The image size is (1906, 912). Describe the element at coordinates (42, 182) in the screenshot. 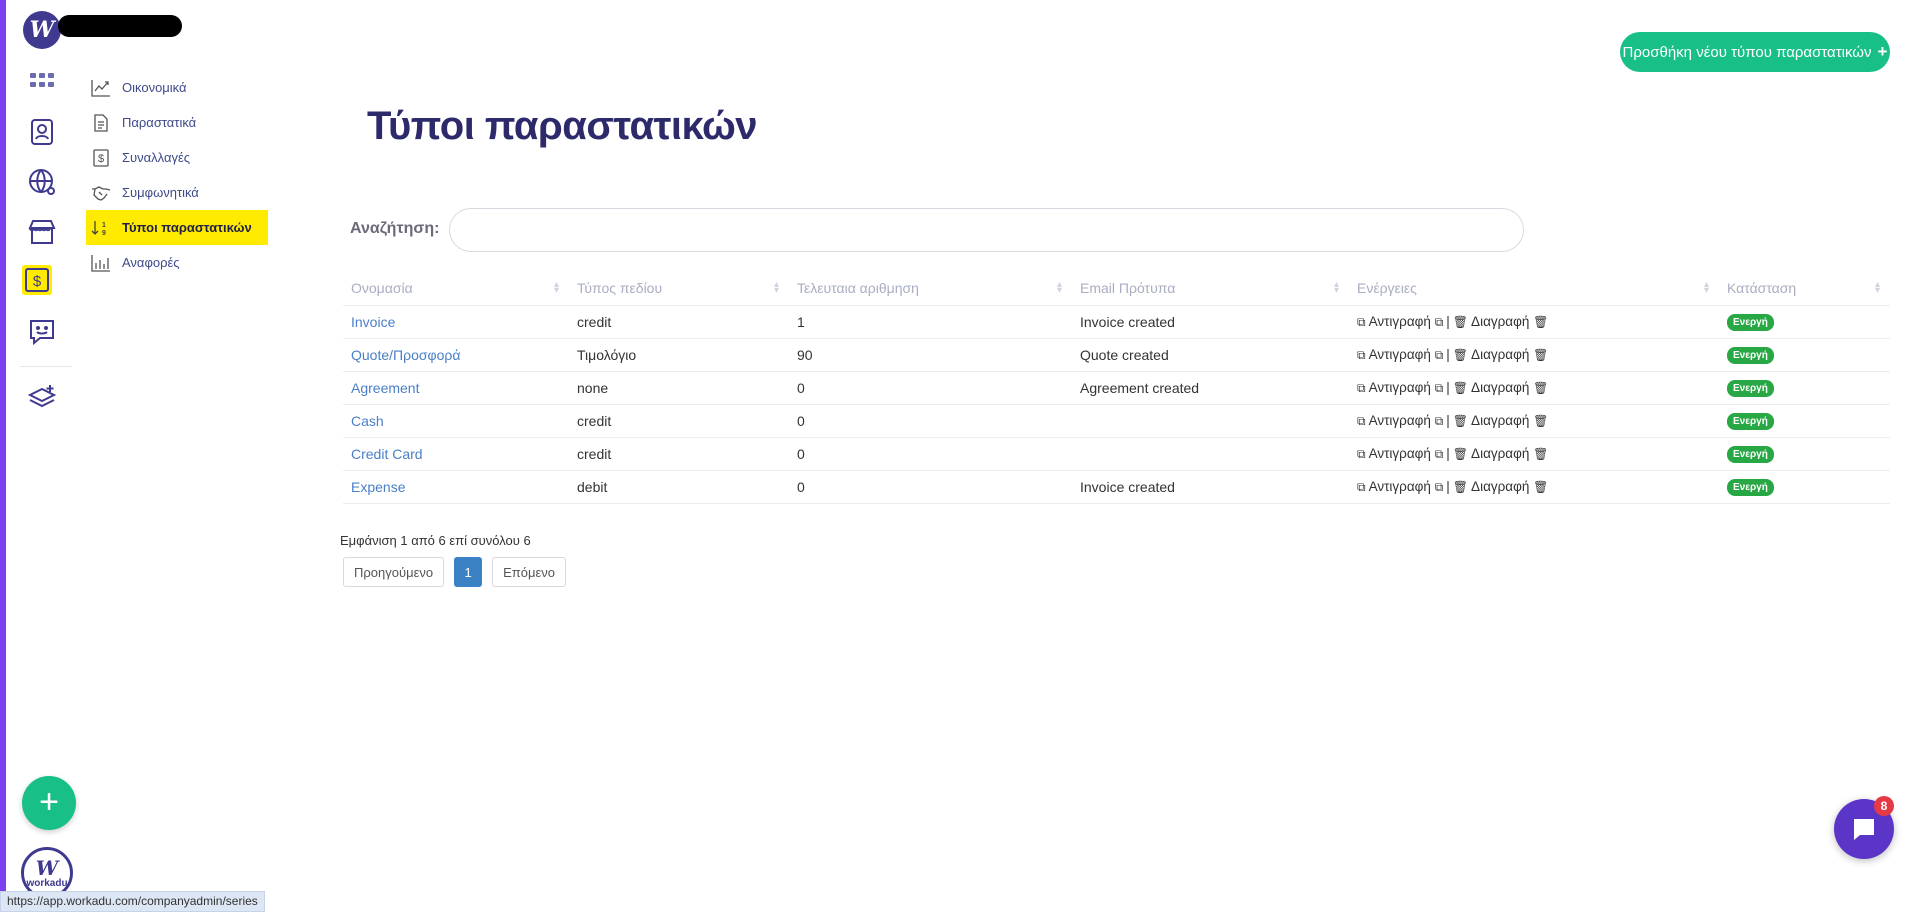

I see `globe-settings-icon` at that location.